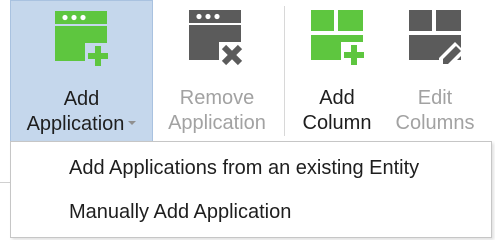 The image size is (495, 240). What do you see at coordinates (217, 71) in the screenshot?
I see `remove-application-button: Remove Application` at bounding box center [217, 71].